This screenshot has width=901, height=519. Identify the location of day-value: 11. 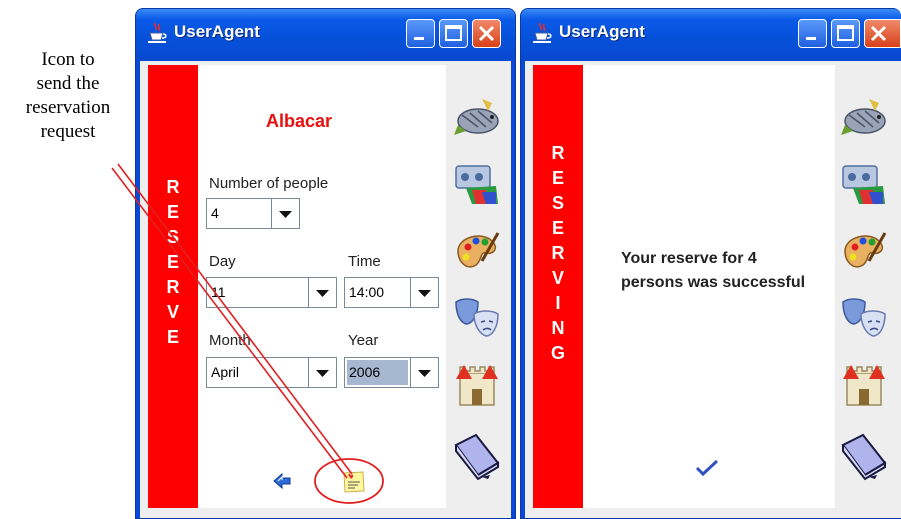
(218, 292).